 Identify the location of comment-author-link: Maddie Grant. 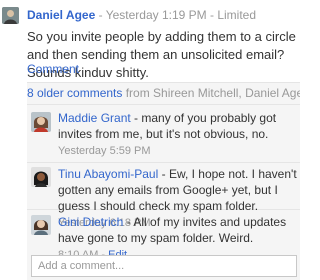
(94, 118).